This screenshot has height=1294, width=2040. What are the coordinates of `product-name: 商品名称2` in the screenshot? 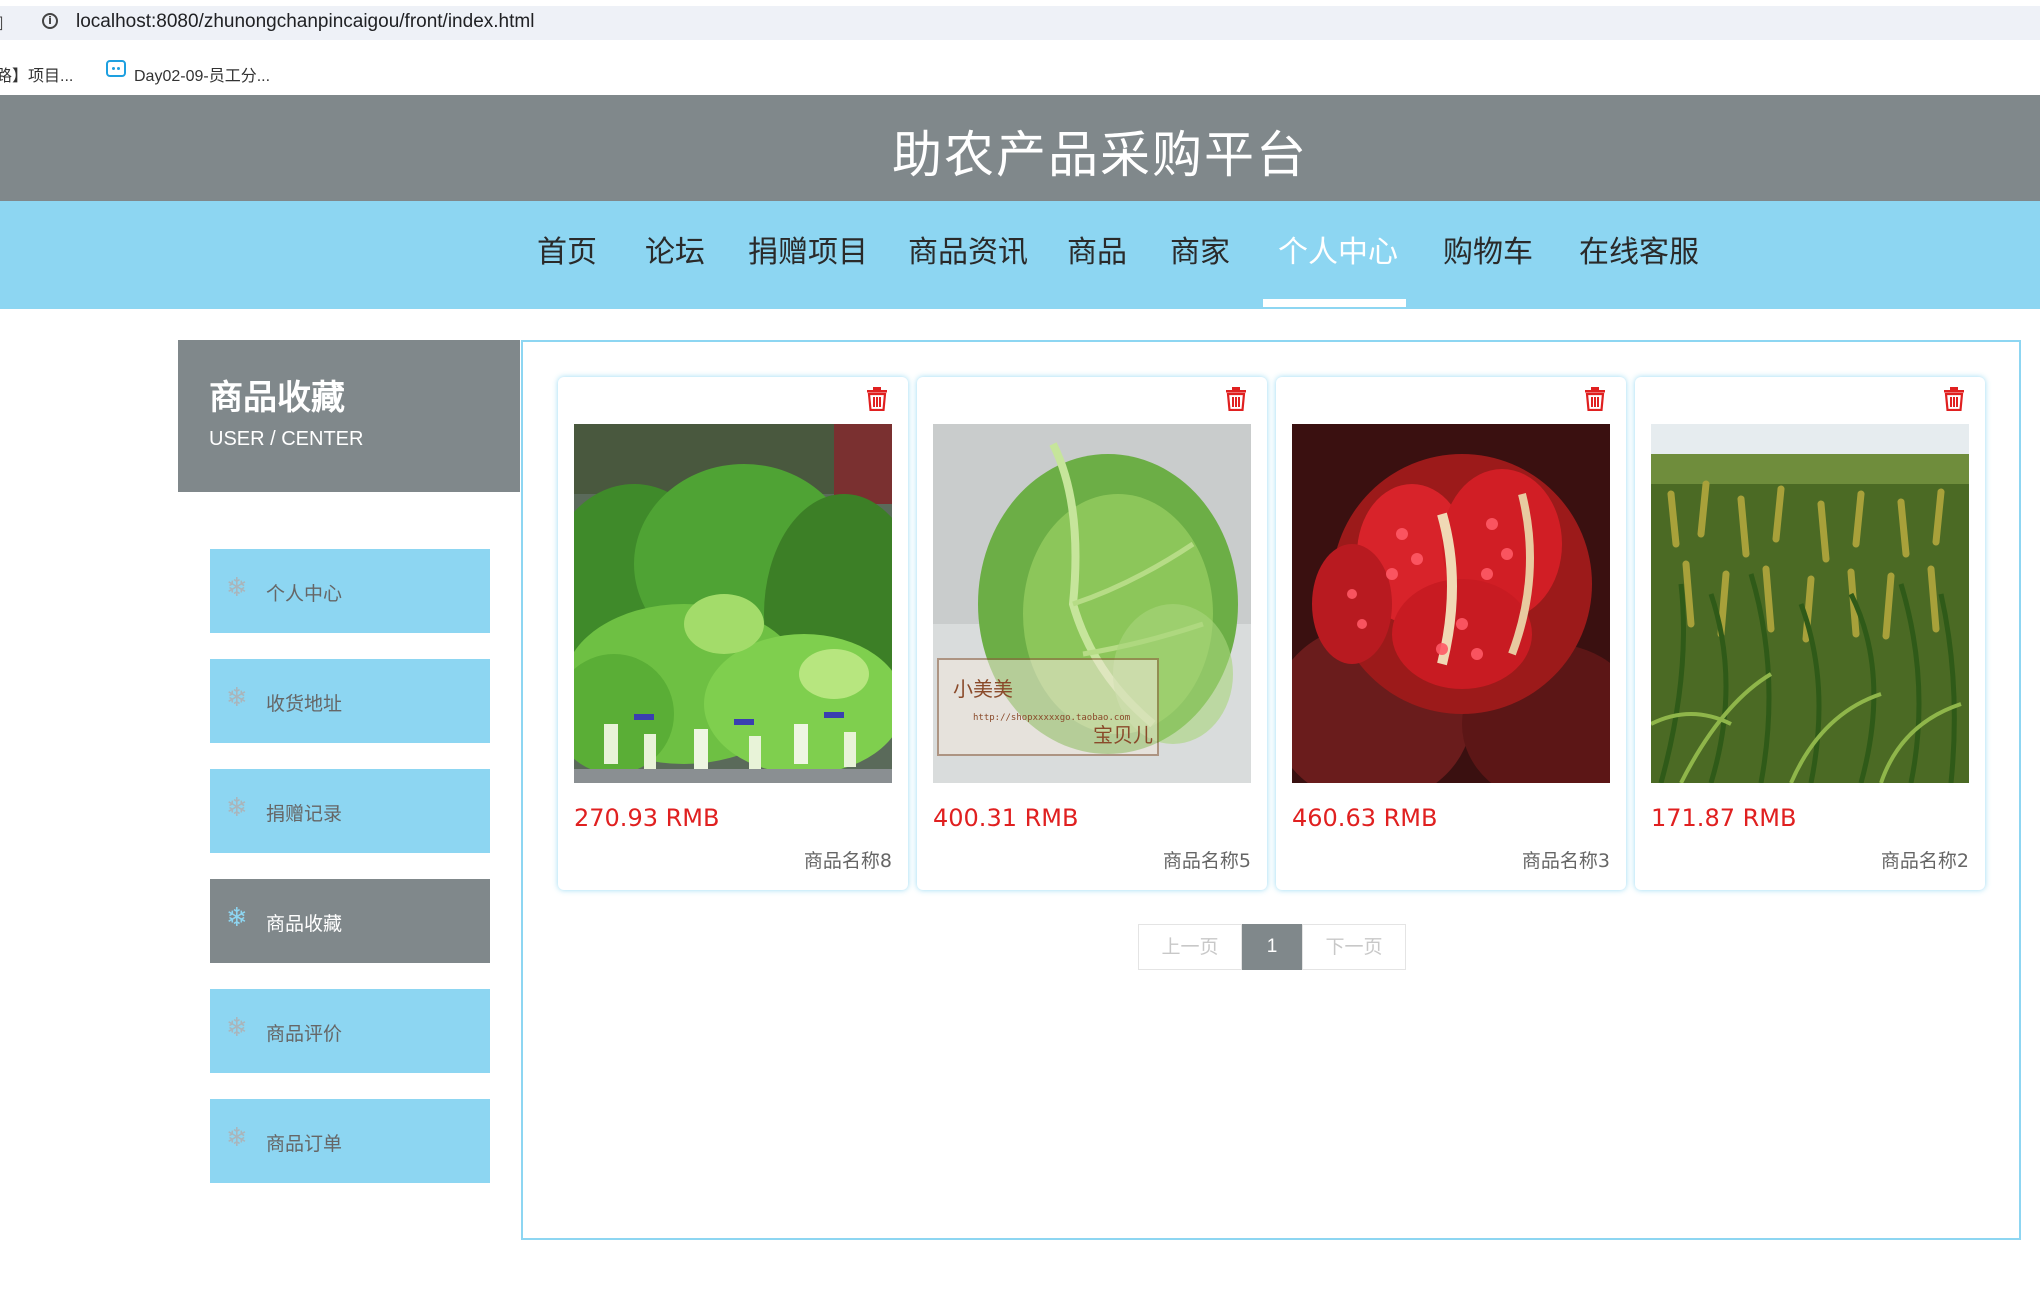 It's located at (1925, 859).